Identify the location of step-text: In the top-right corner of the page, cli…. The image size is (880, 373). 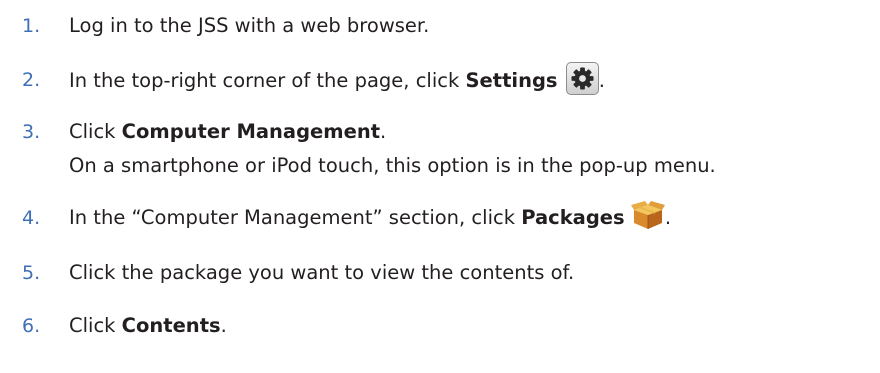
(337, 80).